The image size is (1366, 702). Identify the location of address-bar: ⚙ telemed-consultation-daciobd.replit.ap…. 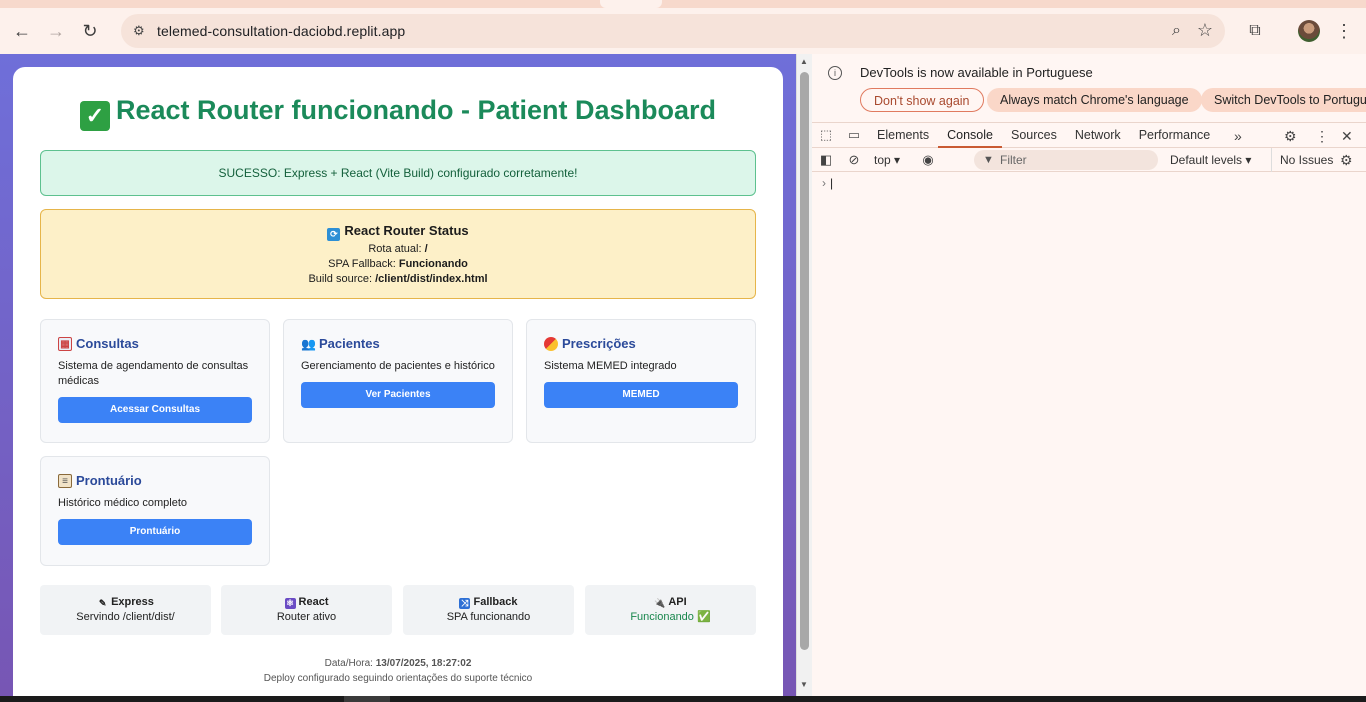
(673, 31).